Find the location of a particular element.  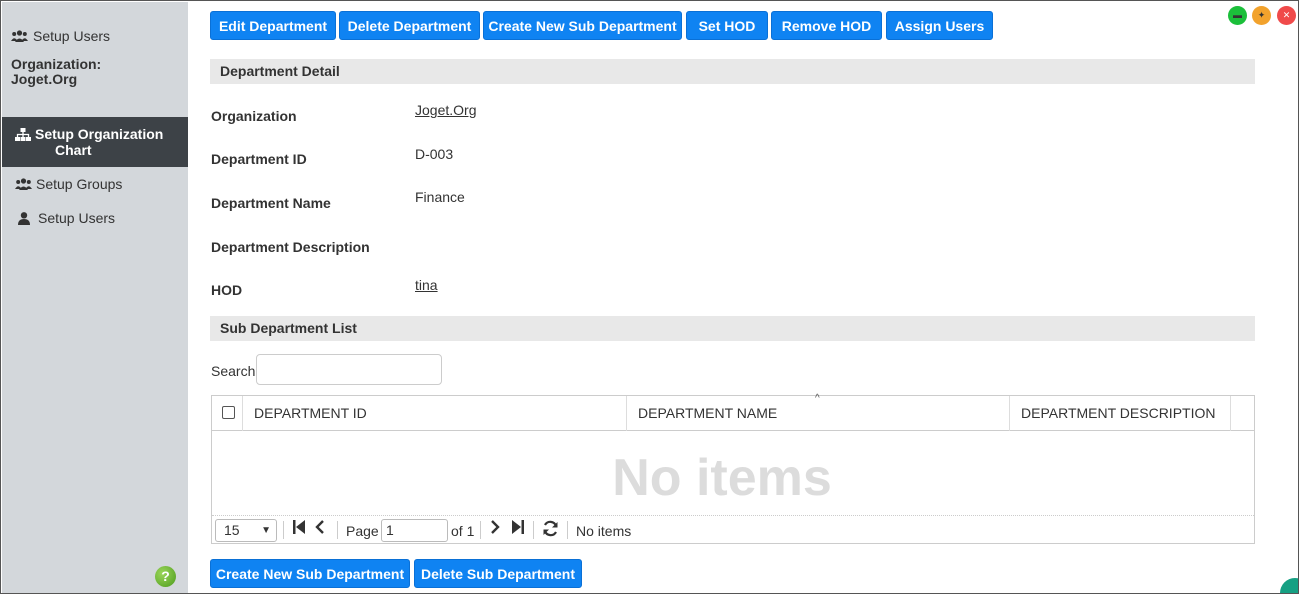

organization-link: Joget.Org is located at coordinates (445, 110).